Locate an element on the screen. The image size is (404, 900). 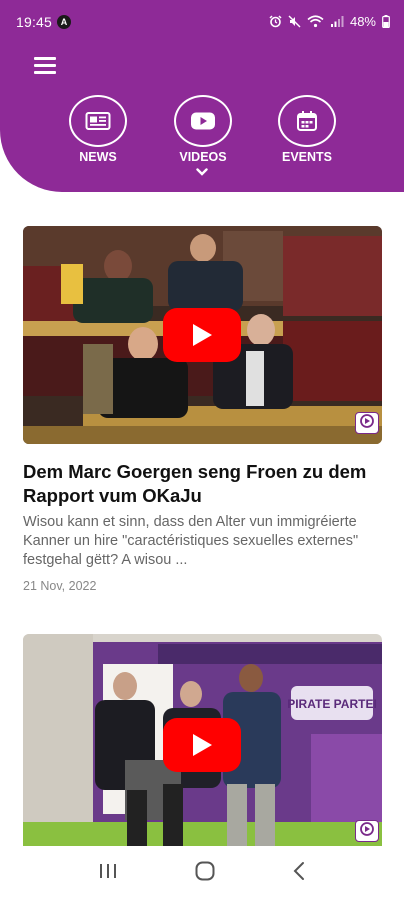
status-icons: 48% is located at coordinates (329, 21).